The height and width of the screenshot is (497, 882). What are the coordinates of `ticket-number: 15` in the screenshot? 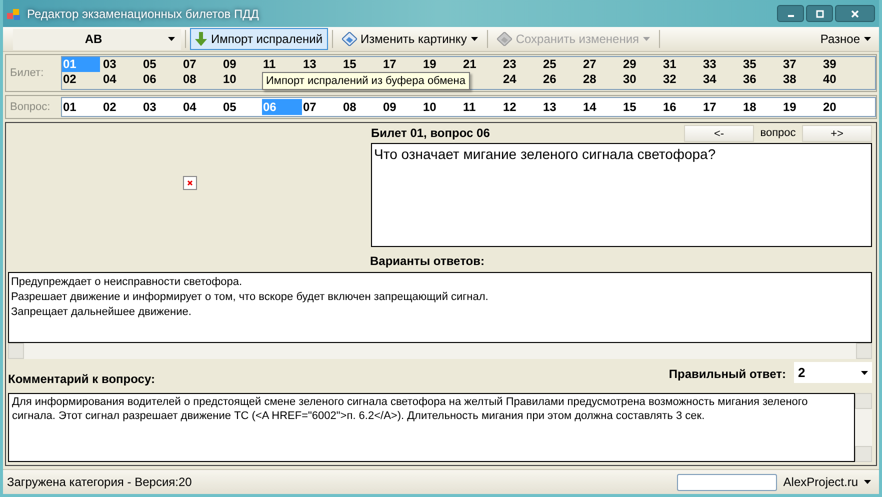 It's located at (361, 64).